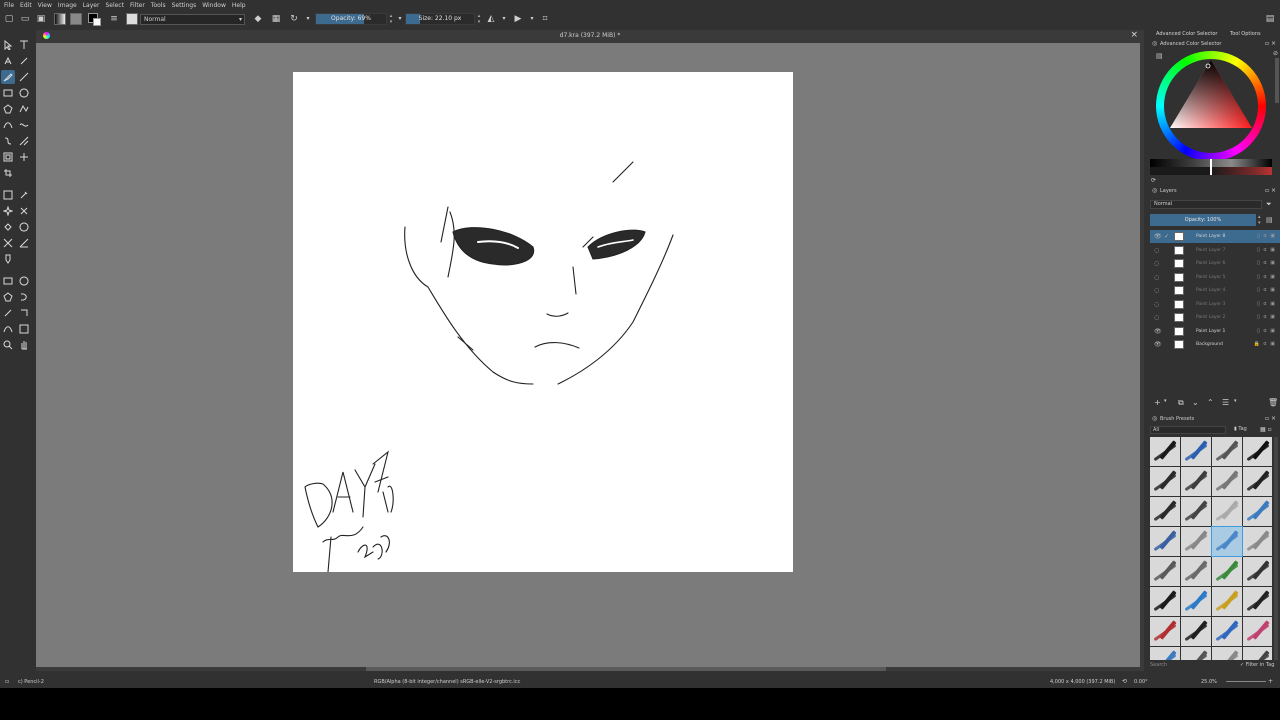  Describe the element at coordinates (24, 211) in the screenshot. I see `colorize-mask-tool` at that location.